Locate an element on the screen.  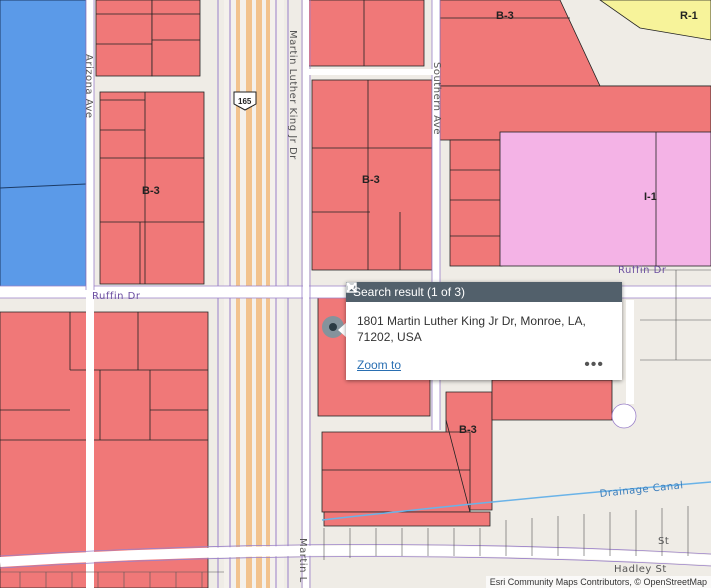
popup-title: Search result (1 of 3) is located at coordinates (409, 292).